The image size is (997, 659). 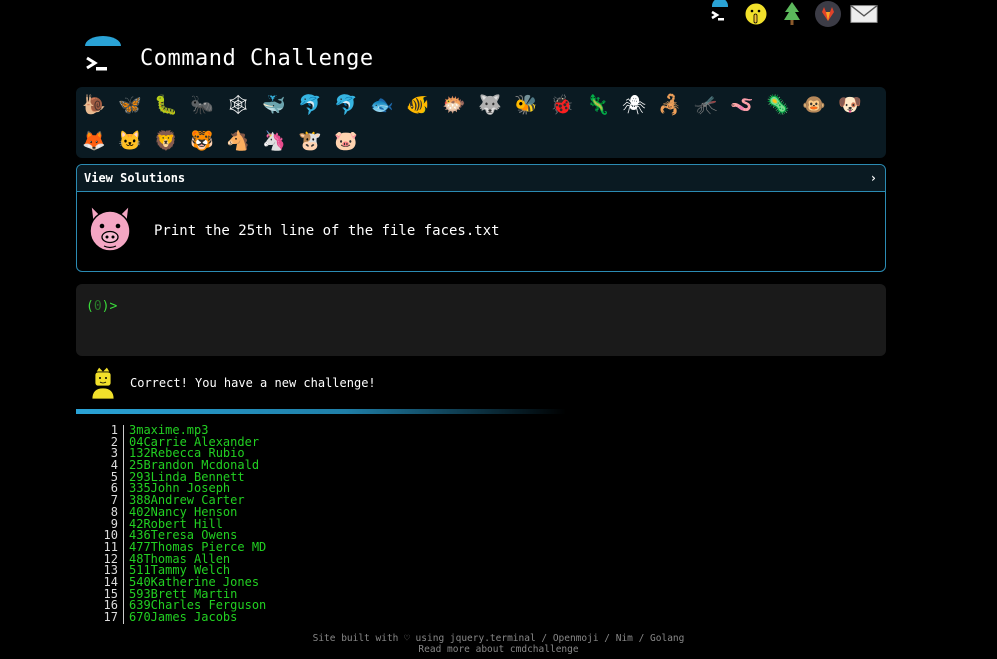 What do you see at coordinates (346, 141) in the screenshot?
I see `challenge-animal-icon: 🐷` at bounding box center [346, 141].